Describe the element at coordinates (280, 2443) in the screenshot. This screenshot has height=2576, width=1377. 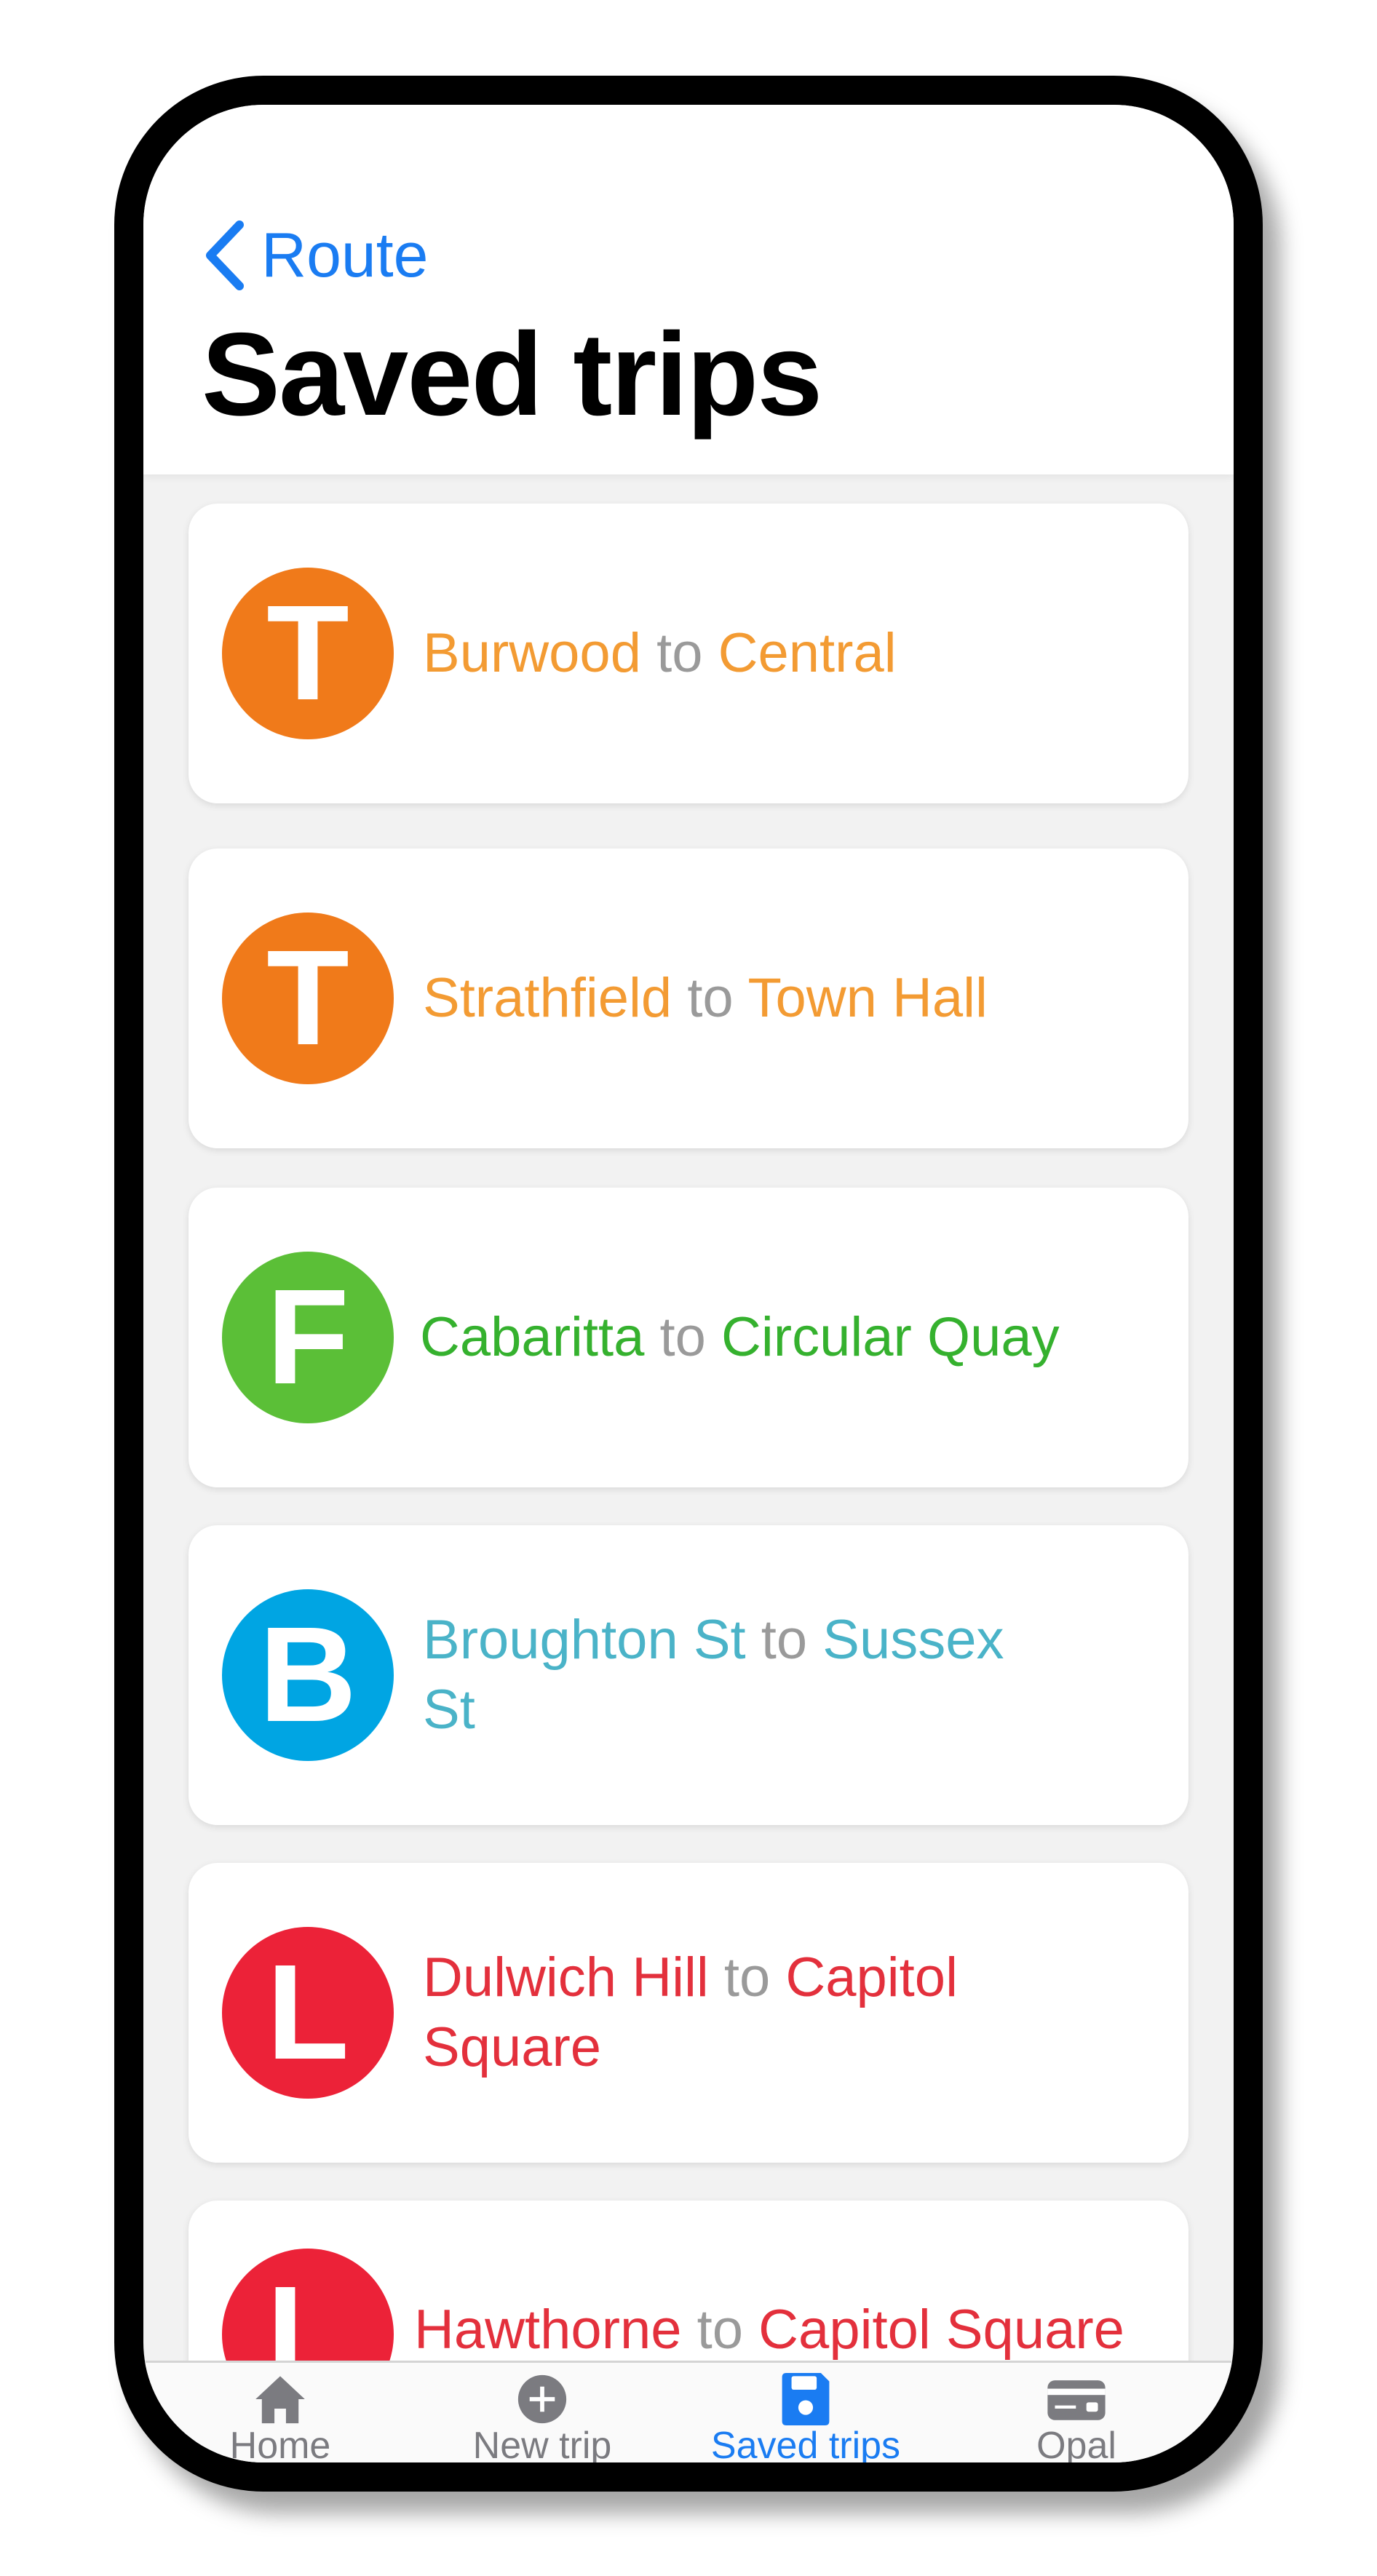
I see `tab-home-label: Home` at that location.